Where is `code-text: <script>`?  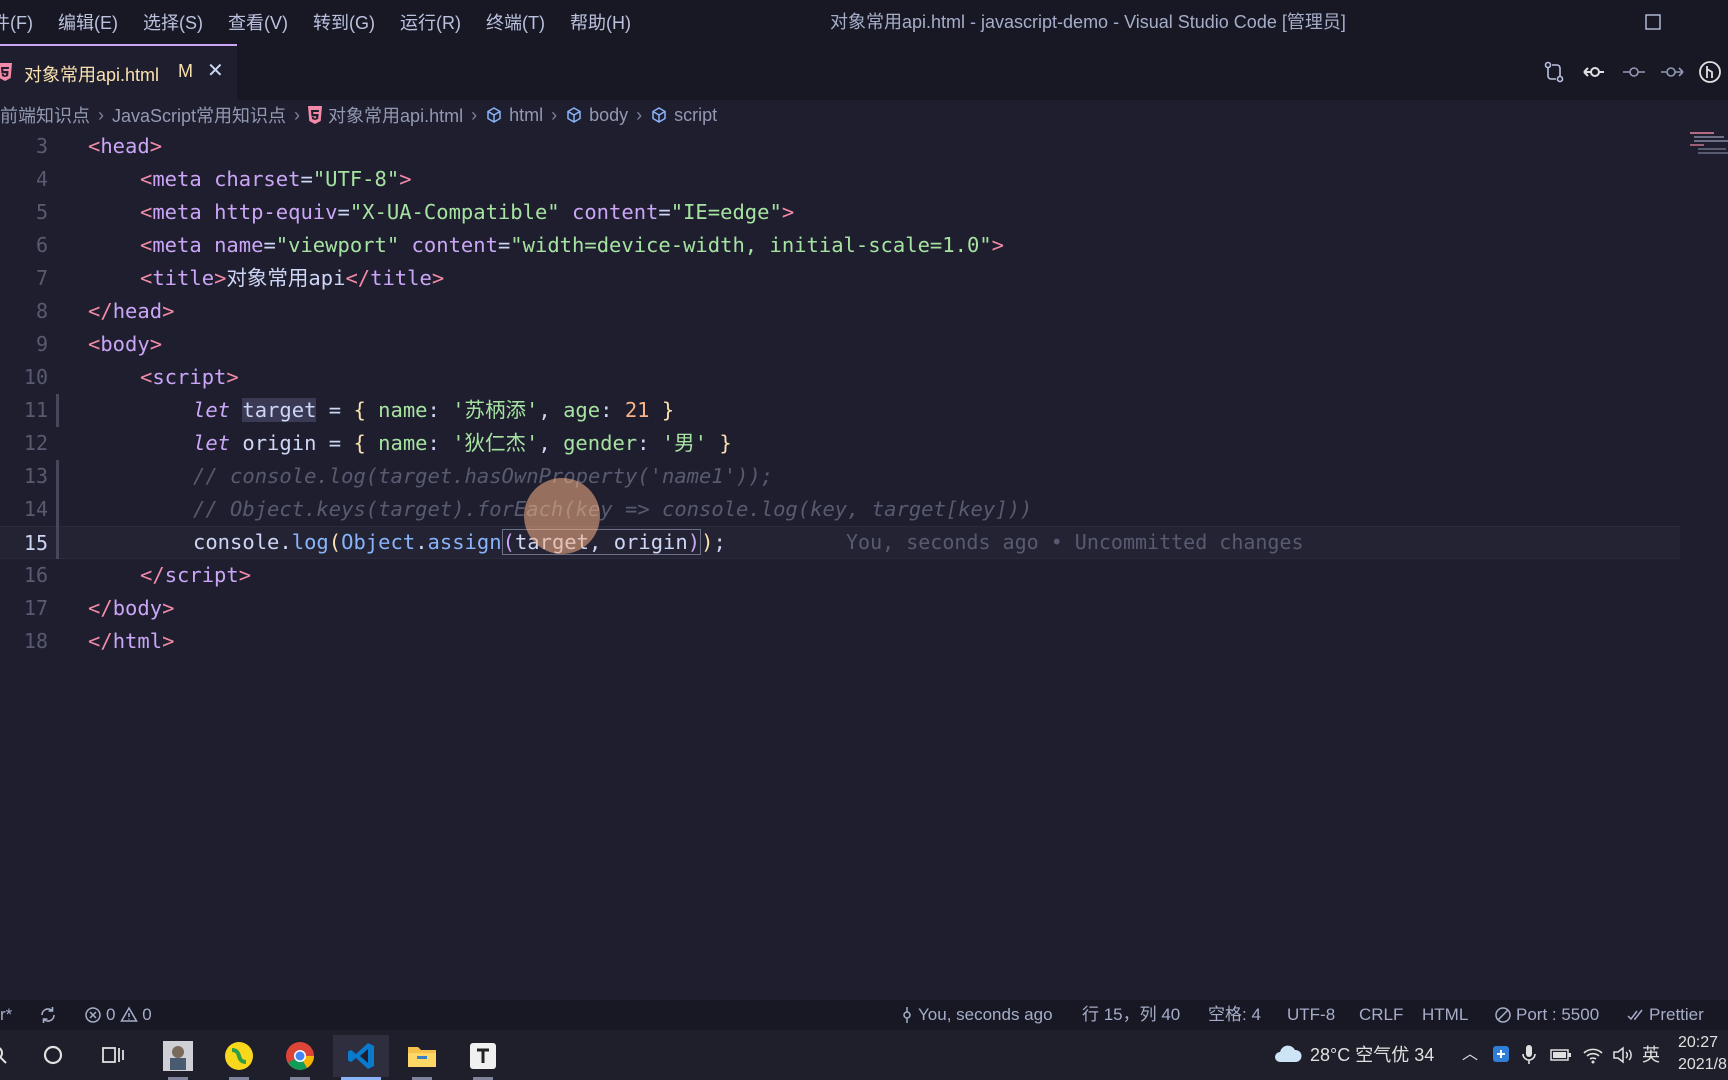
code-text: <script> is located at coordinates (189, 377).